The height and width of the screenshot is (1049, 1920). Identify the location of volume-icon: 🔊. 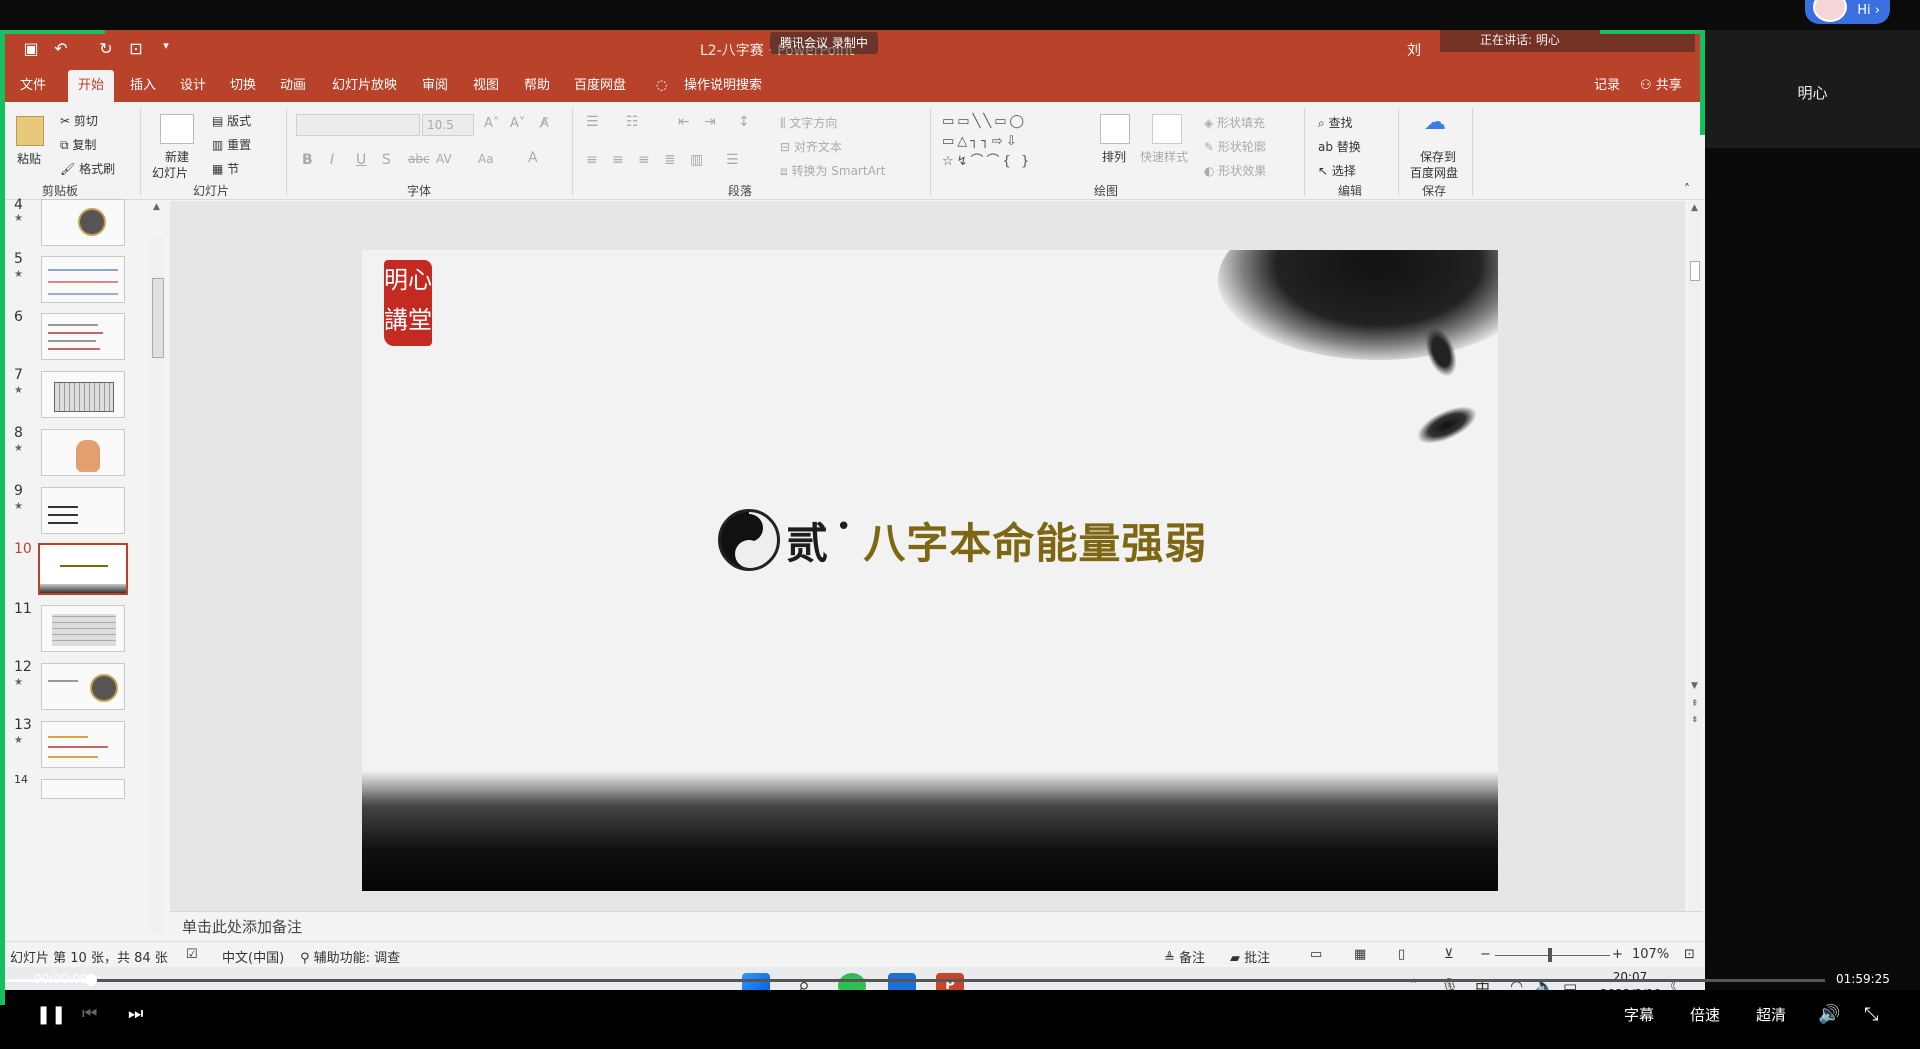
(1829, 1014).